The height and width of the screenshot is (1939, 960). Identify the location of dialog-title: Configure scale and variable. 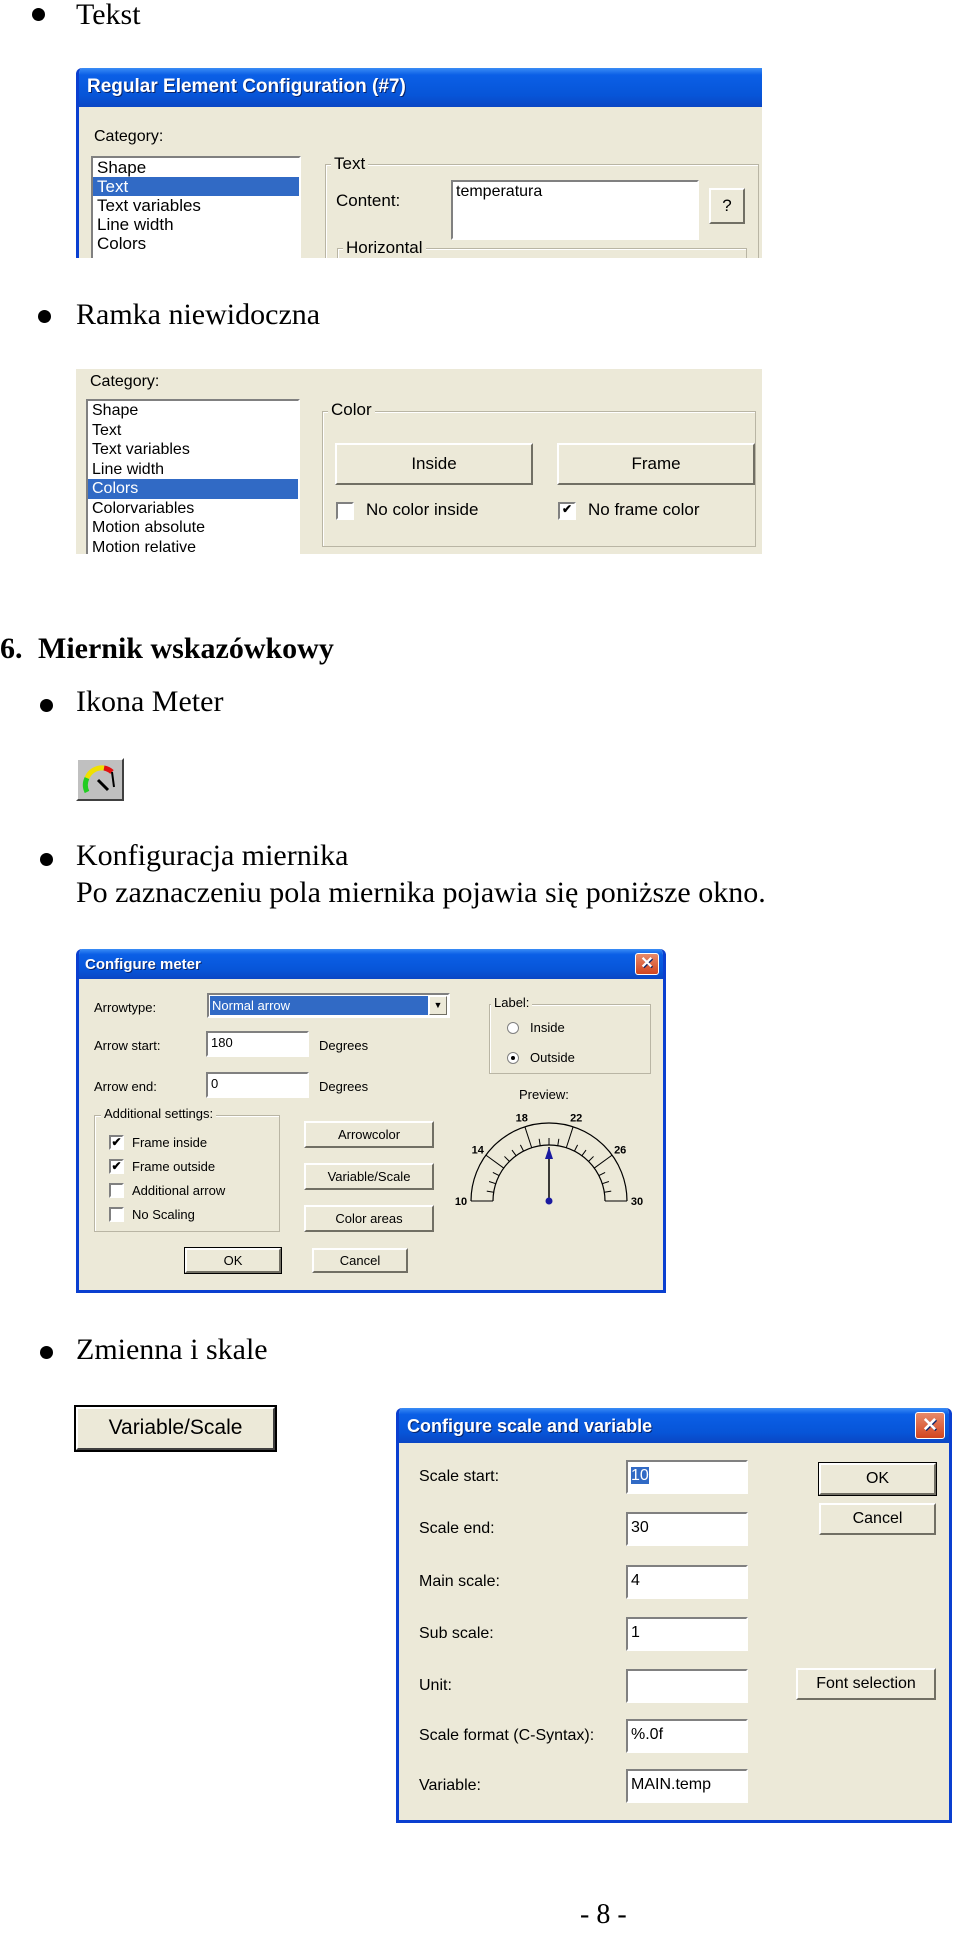
(530, 1426).